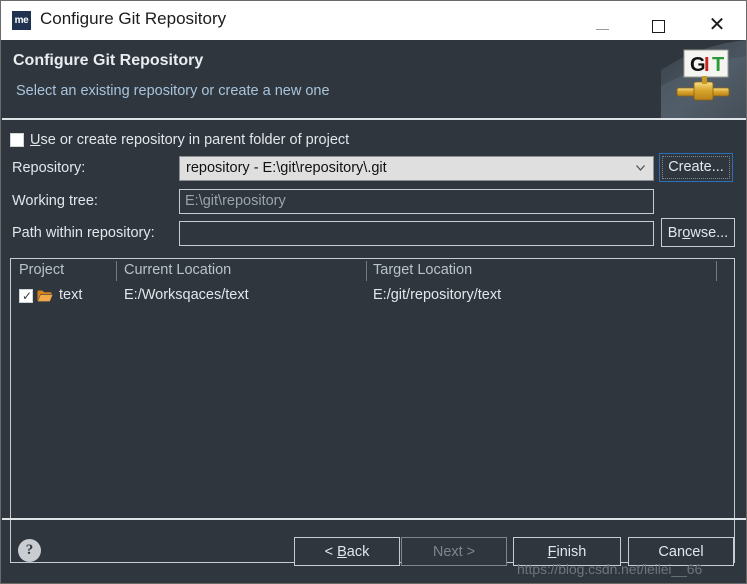  What do you see at coordinates (718, 65) in the screenshot?
I see `svg-text: T` at bounding box center [718, 65].